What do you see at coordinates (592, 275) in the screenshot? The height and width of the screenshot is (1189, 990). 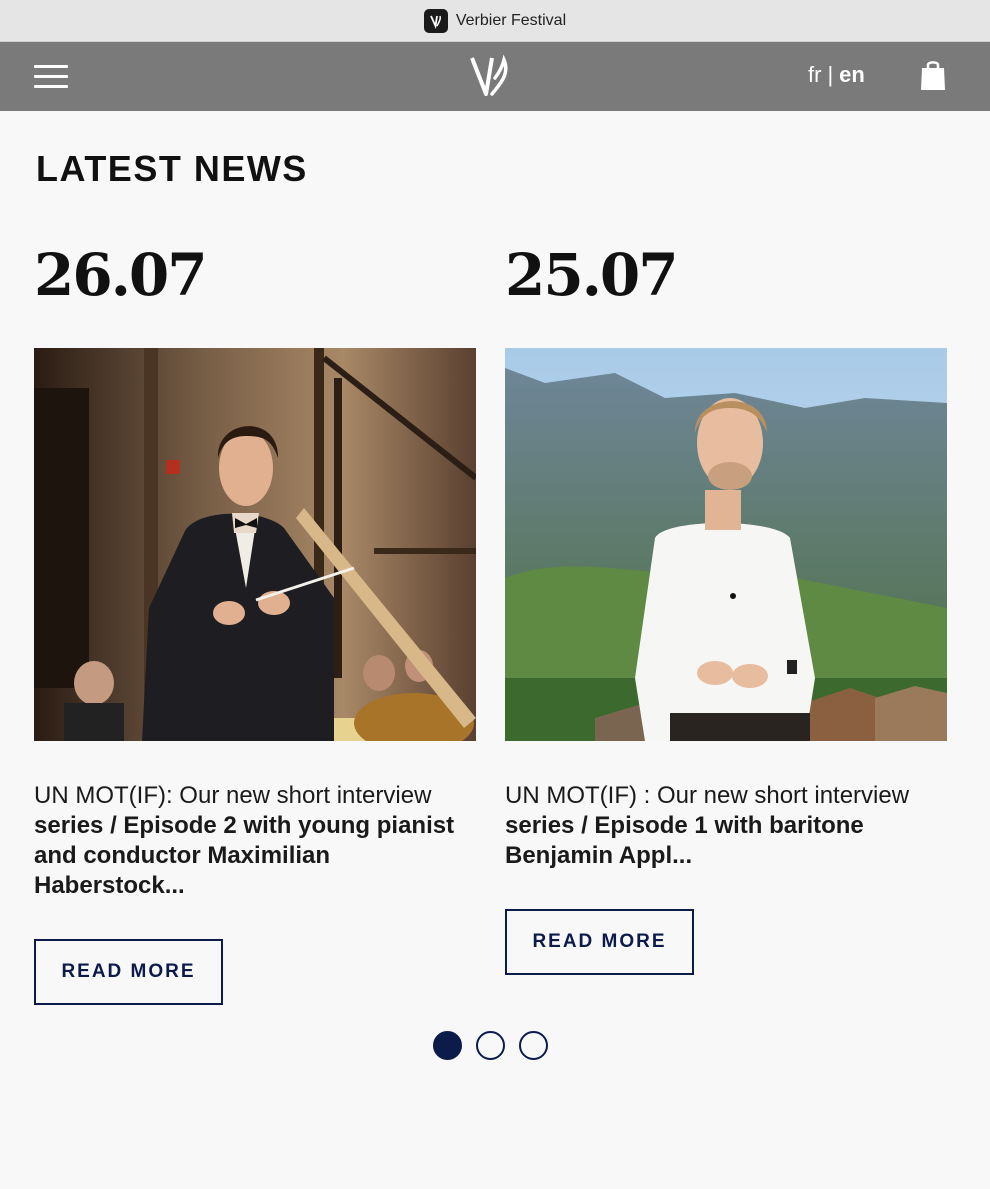 I see `article-date: 25.07` at bounding box center [592, 275].